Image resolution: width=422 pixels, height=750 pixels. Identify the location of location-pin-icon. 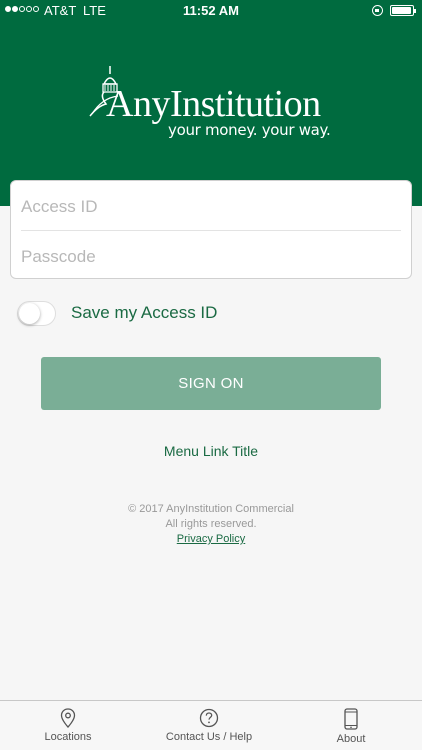
(68, 718).